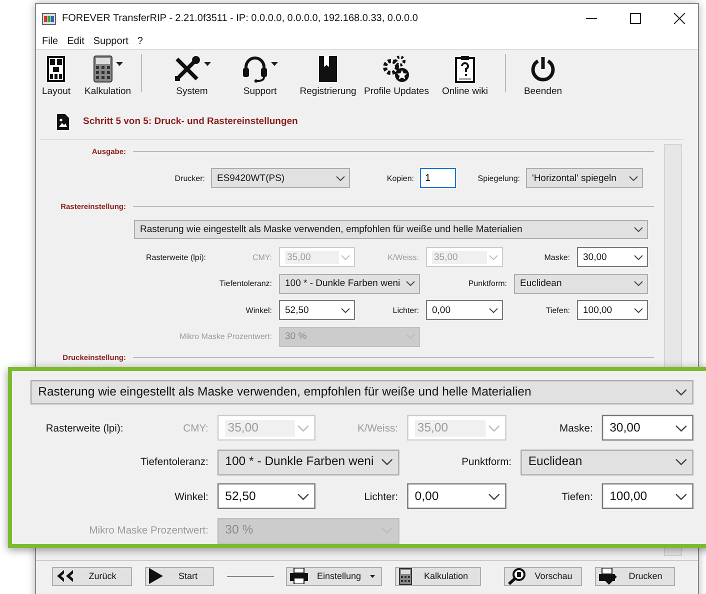 The image size is (706, 594). I want to click on toolbar-button: Registrierung, so click(328, 73).